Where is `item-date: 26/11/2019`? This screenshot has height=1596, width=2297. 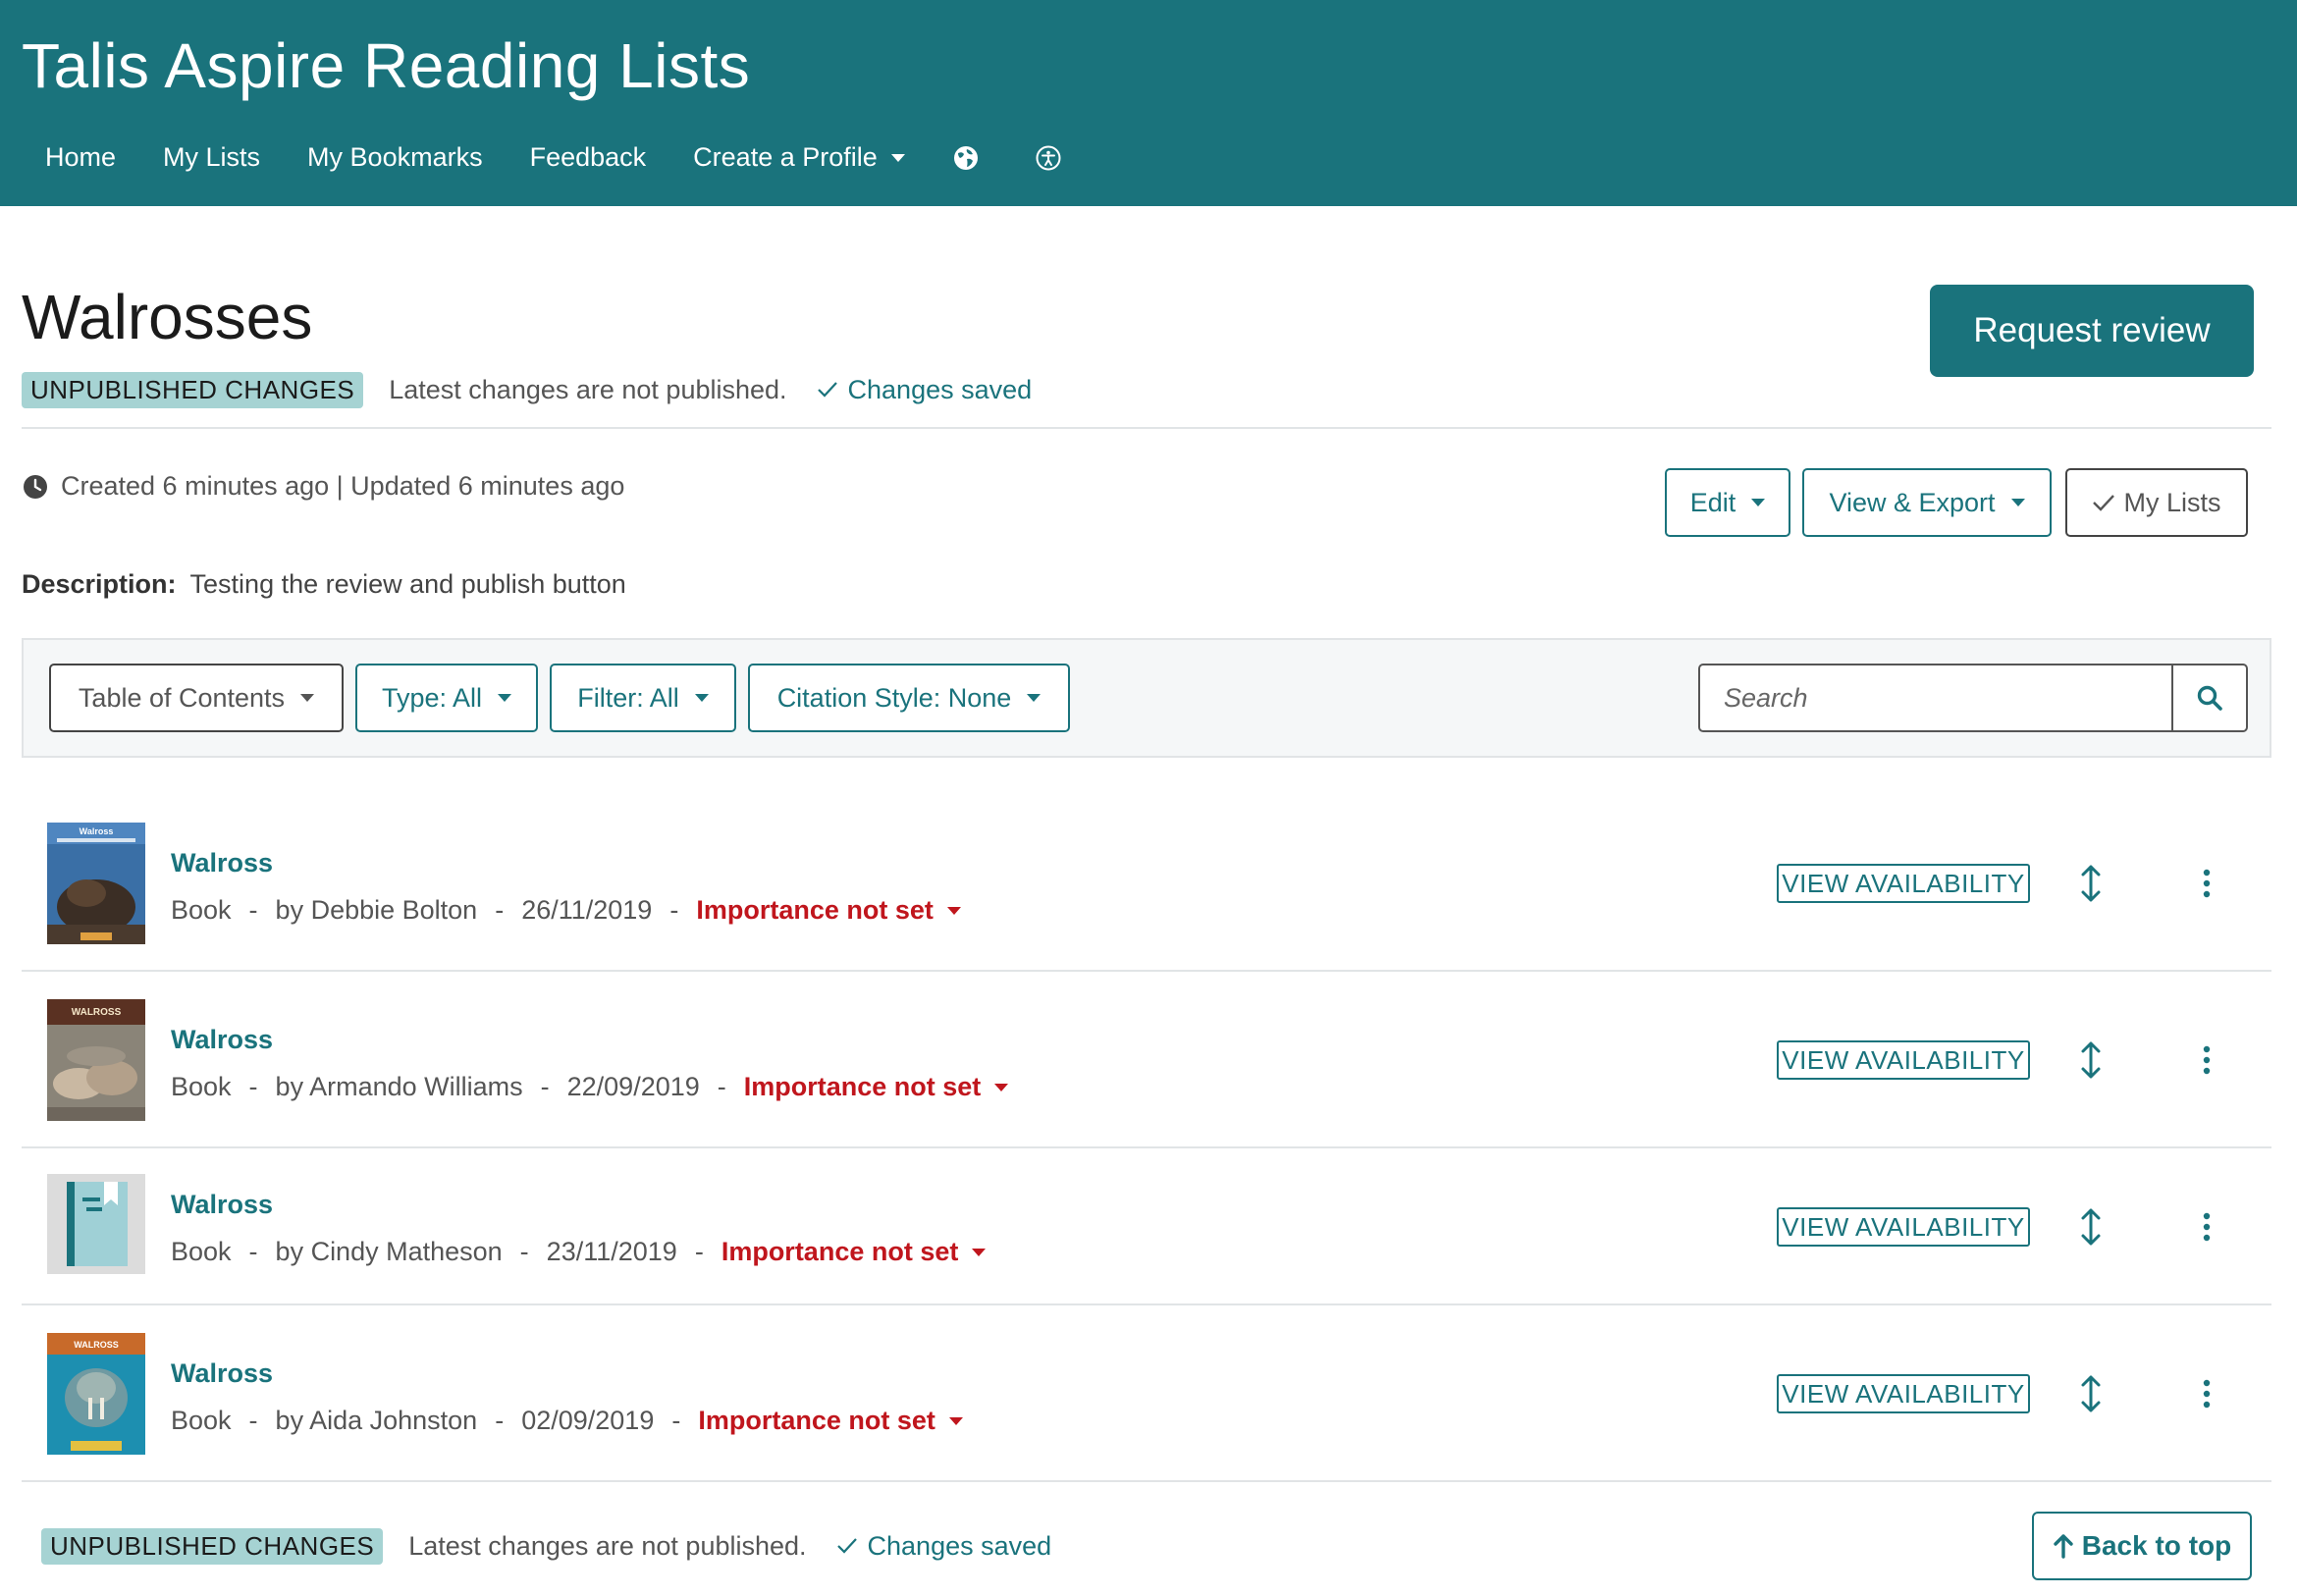 item-date: 26/11/2019 is located at coordinates (587, 910).